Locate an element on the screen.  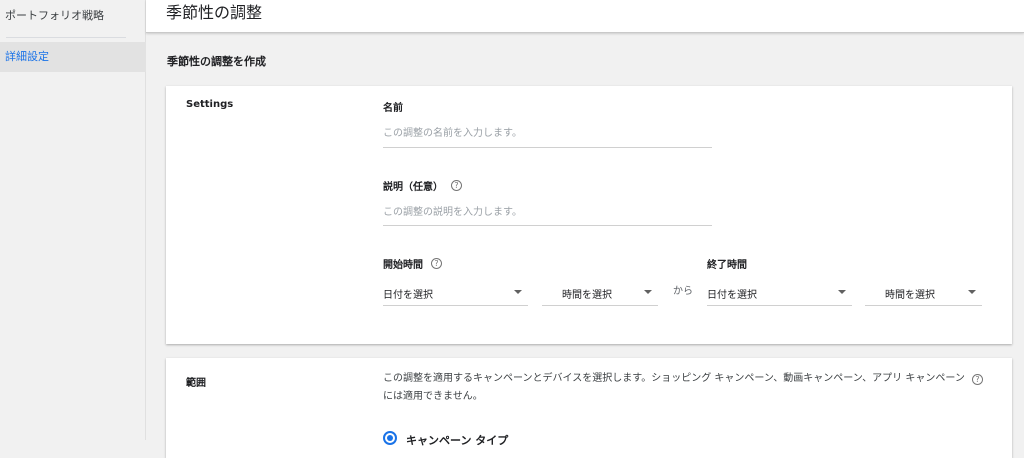
end-time-label-text: 終了時間 is located at coordinates (727, 265).